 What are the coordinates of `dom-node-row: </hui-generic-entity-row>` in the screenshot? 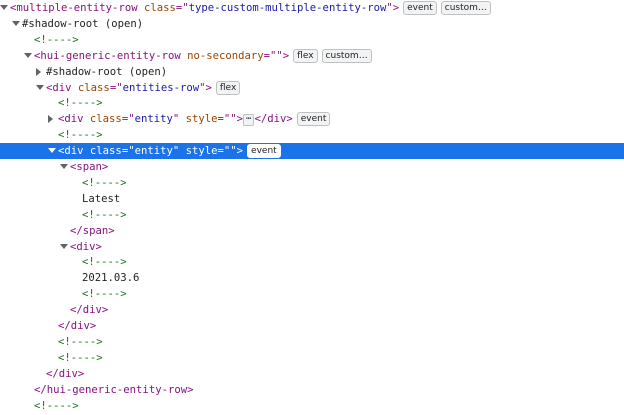 It's located at (312, 390).